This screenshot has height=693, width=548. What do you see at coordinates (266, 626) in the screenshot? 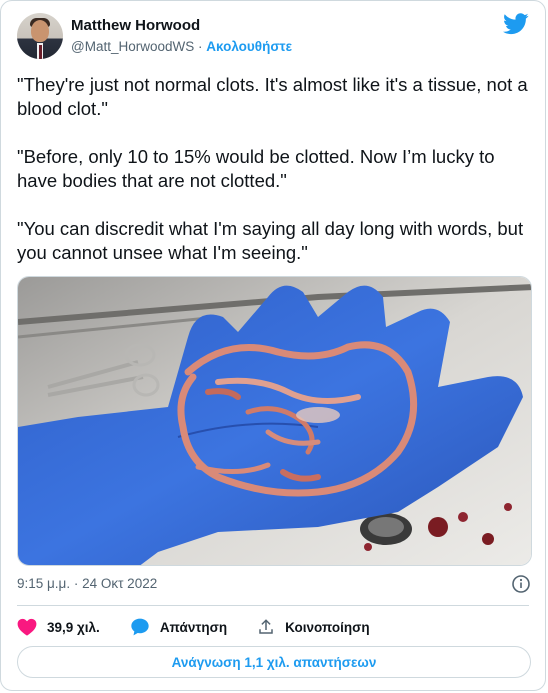
I see `upload-icon` at bounding box center [266, 626].